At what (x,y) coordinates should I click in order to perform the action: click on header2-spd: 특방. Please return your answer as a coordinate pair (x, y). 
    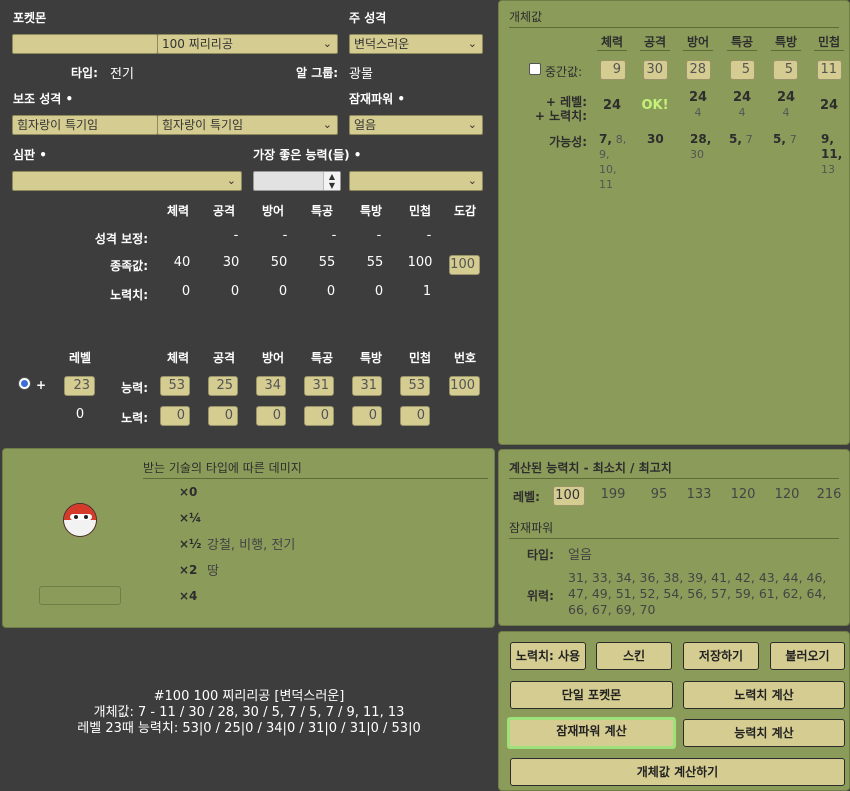
    Looking at the image, I should click on (371, 358).